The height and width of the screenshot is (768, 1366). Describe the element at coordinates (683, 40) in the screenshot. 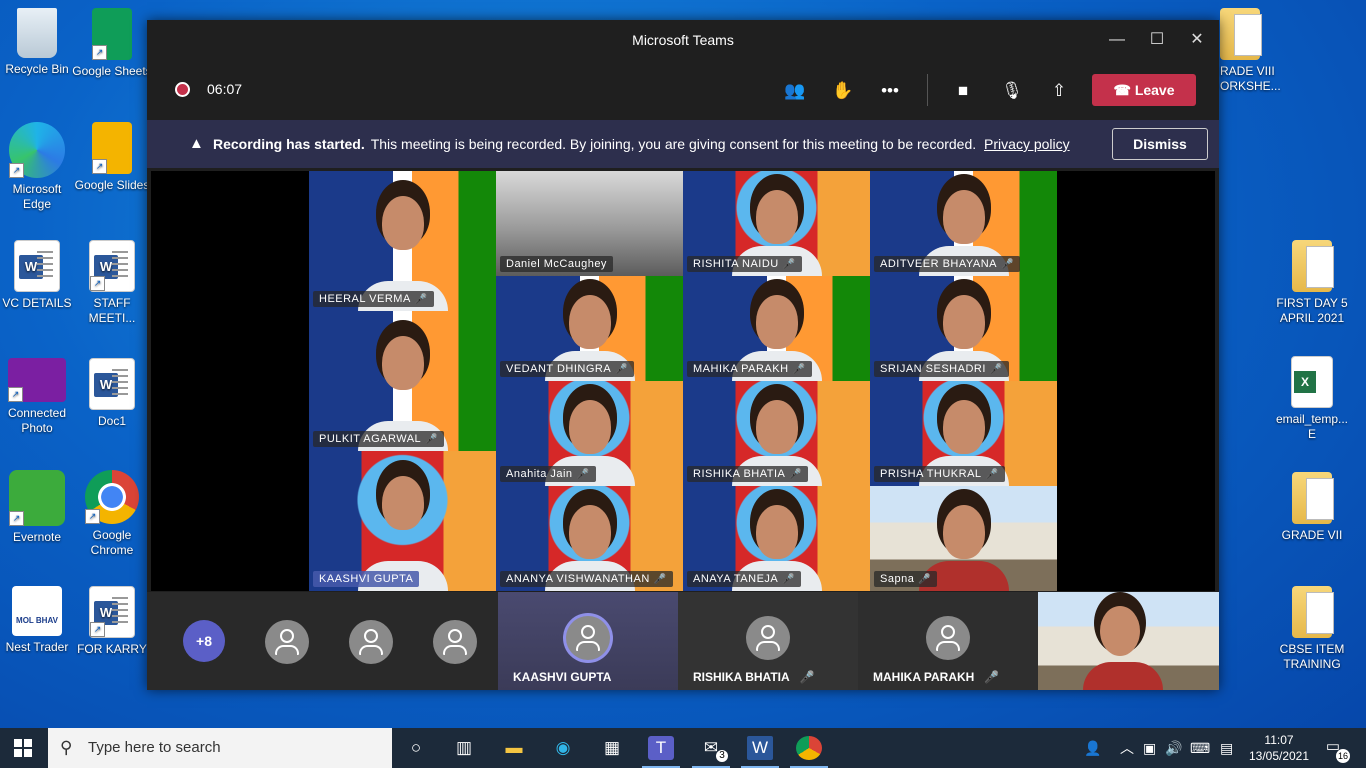

I see `window-title: Microsoft Teams` at that location.